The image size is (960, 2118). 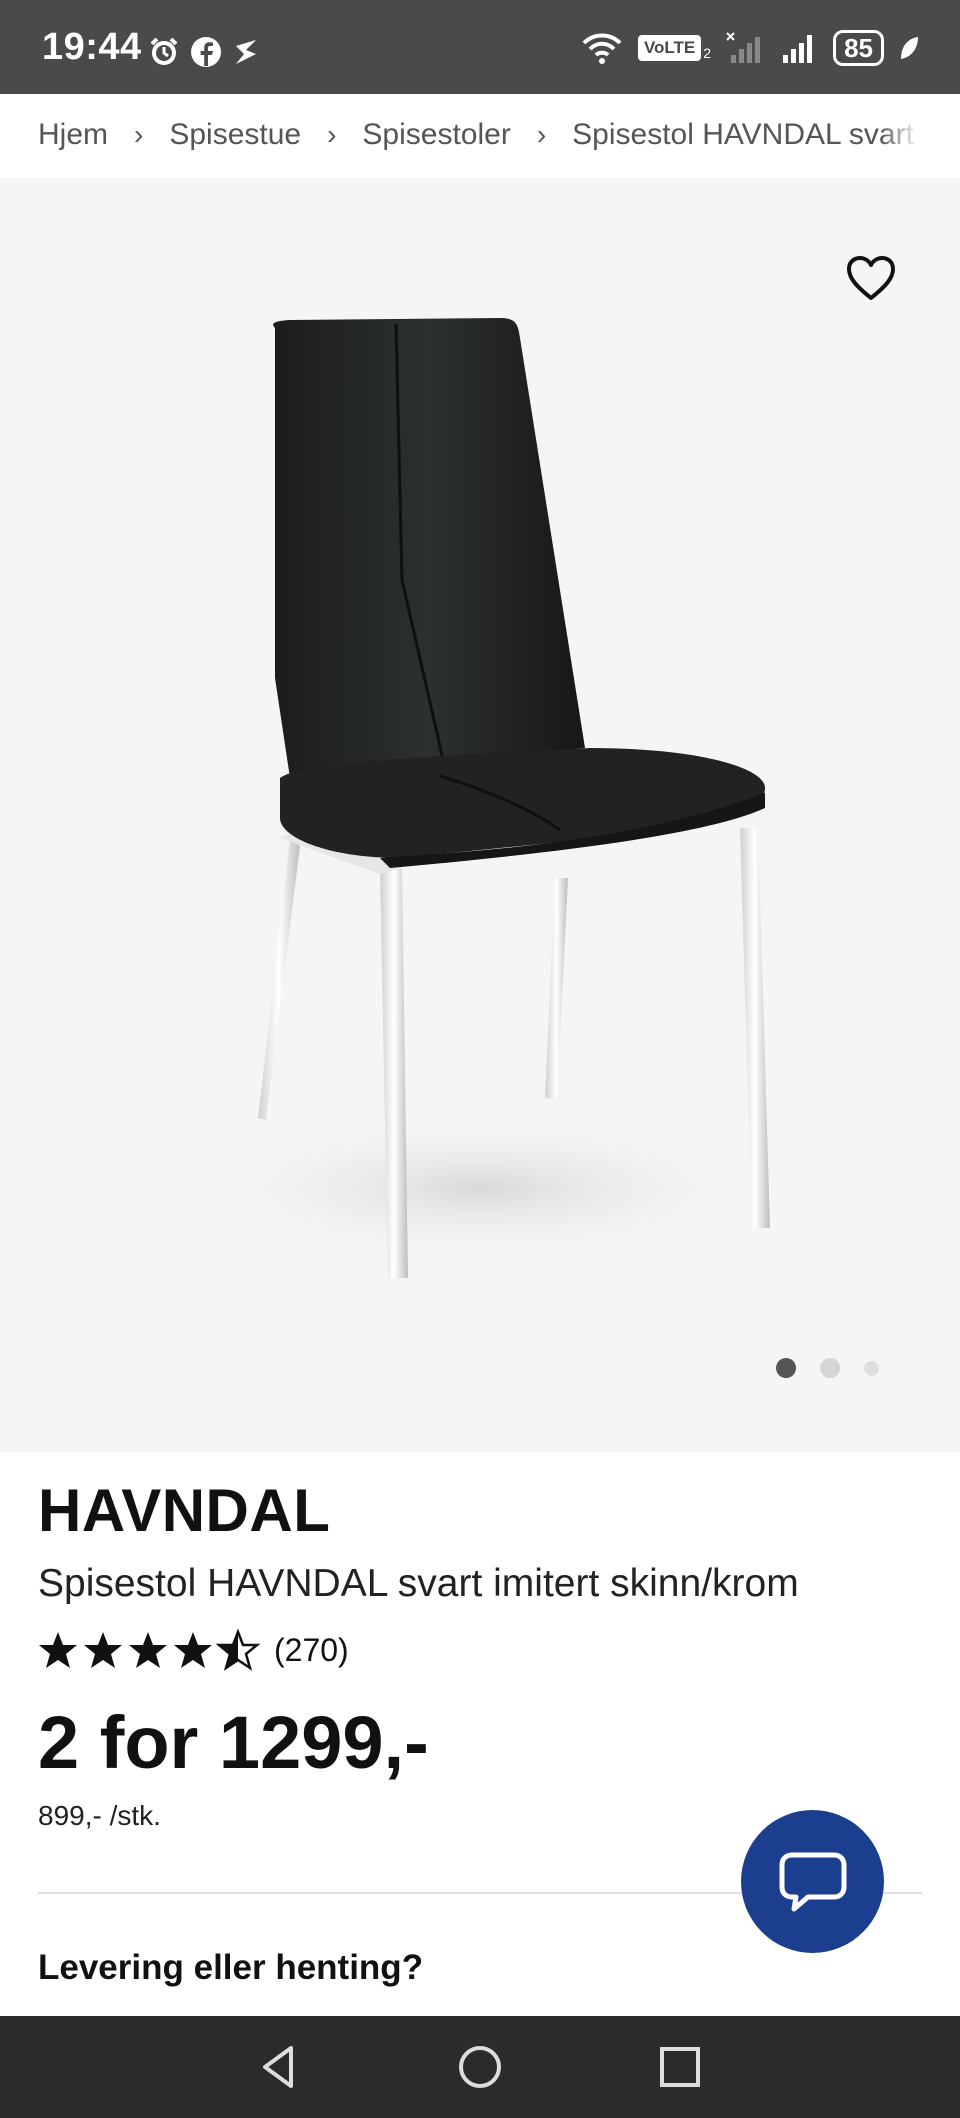 What do you see at coordinates (436, 135) in the screenshot?
I see `breadcrumb-spisestoler: Spisestoler` at bounding box center [436, 135].